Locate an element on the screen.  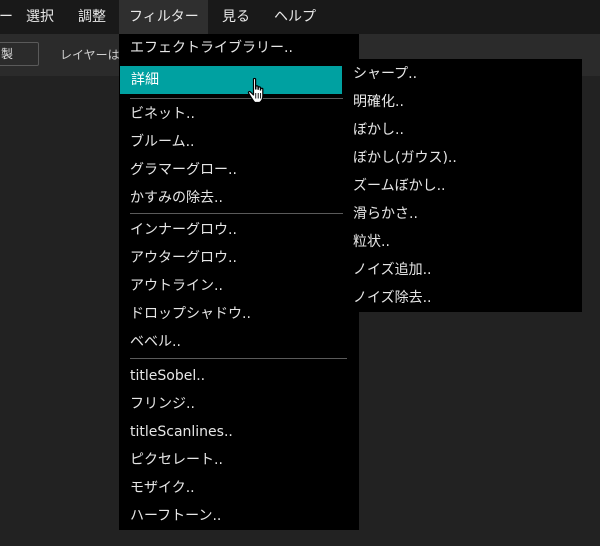
menu-adjust: 調整 is located at coordinates (92, 17).